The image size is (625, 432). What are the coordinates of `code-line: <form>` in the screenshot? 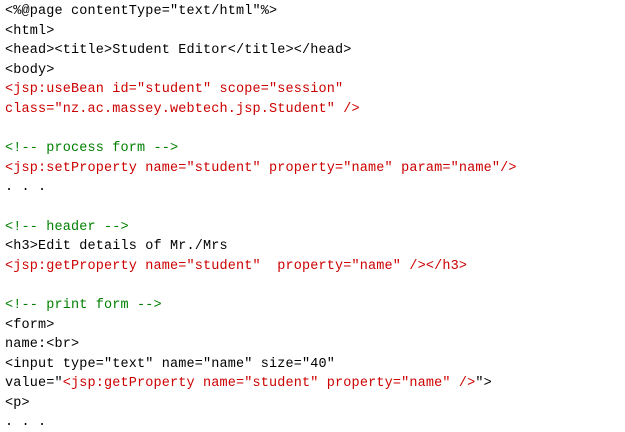 It's located at (315, 326).